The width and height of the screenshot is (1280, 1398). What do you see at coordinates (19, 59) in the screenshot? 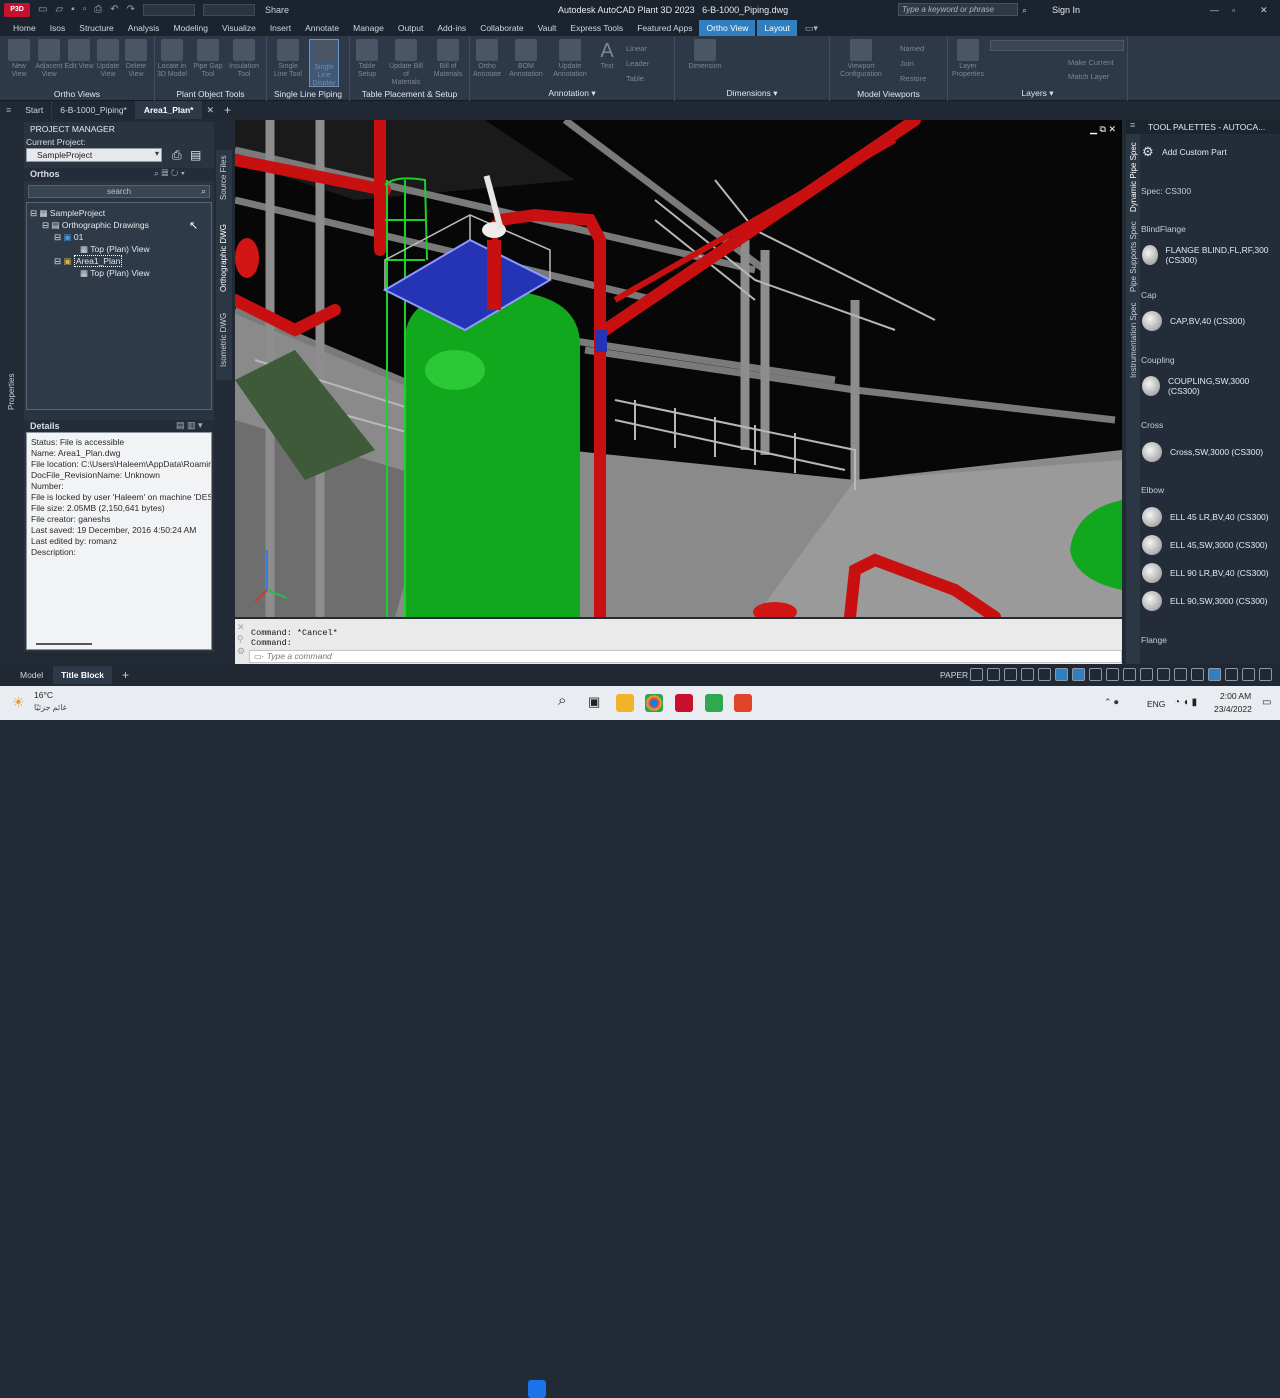
I see `new-view-button: New View` at bounding box center [19, 59].